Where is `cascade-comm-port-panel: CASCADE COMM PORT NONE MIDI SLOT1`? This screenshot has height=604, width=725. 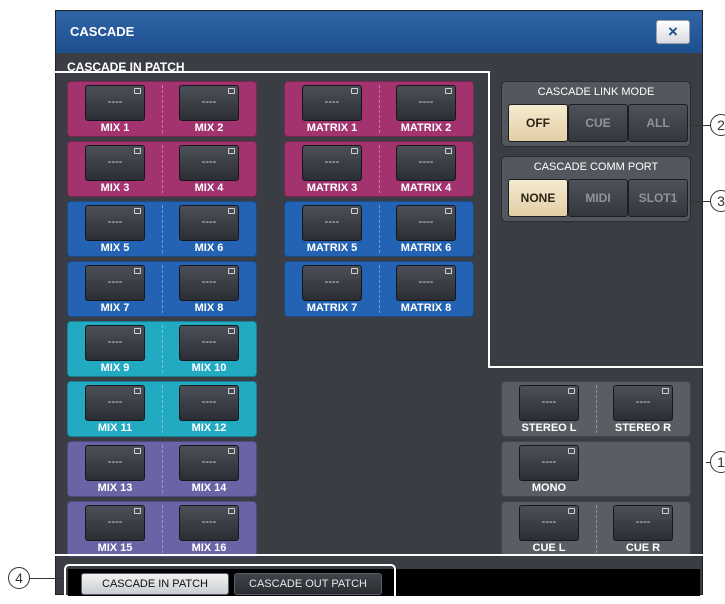 cascade-comm-port-panel: CASCADE COMM PORT NONE MIDI SLOT1 is located at coordinates (596, 189).